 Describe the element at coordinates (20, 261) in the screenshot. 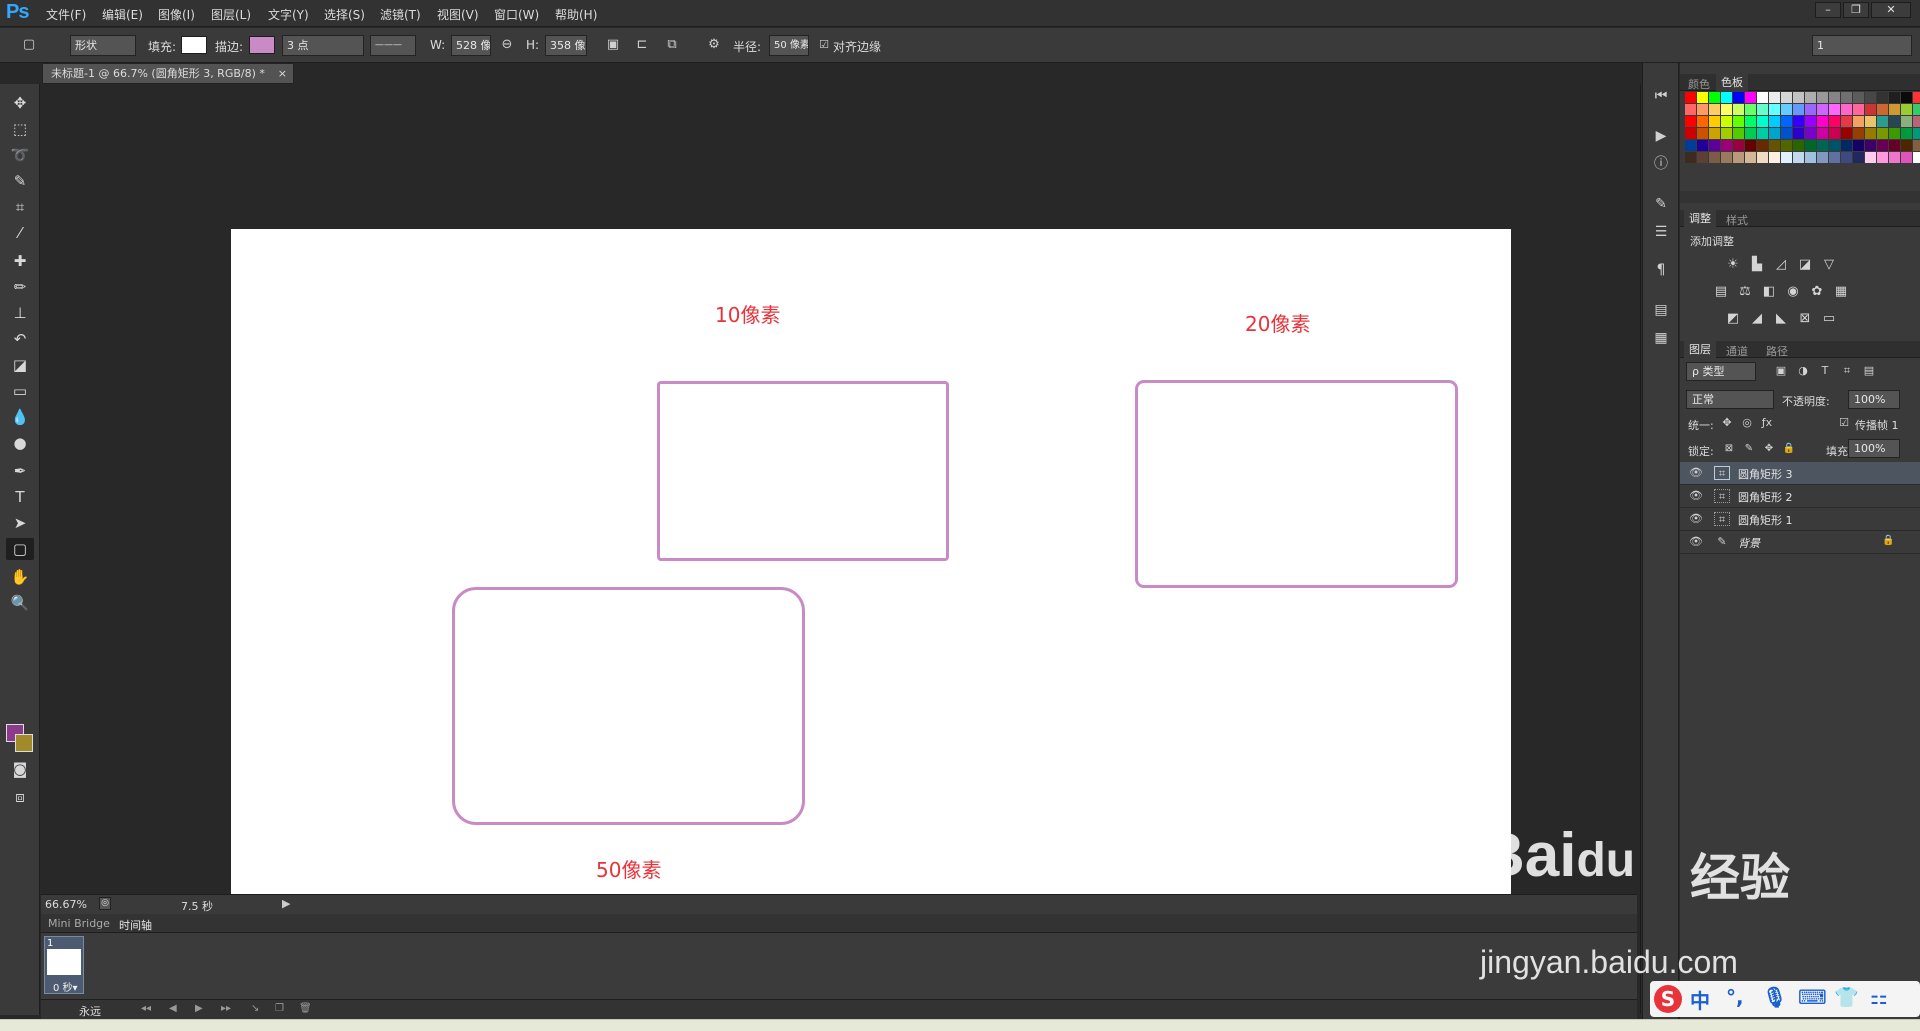

I see `healing-brush-tool-icon: ✚` at that location.